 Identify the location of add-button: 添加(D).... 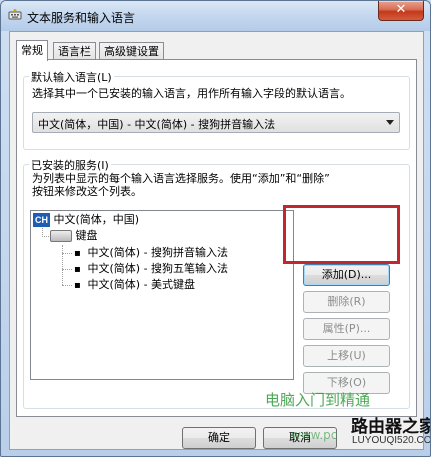
(346, 275).